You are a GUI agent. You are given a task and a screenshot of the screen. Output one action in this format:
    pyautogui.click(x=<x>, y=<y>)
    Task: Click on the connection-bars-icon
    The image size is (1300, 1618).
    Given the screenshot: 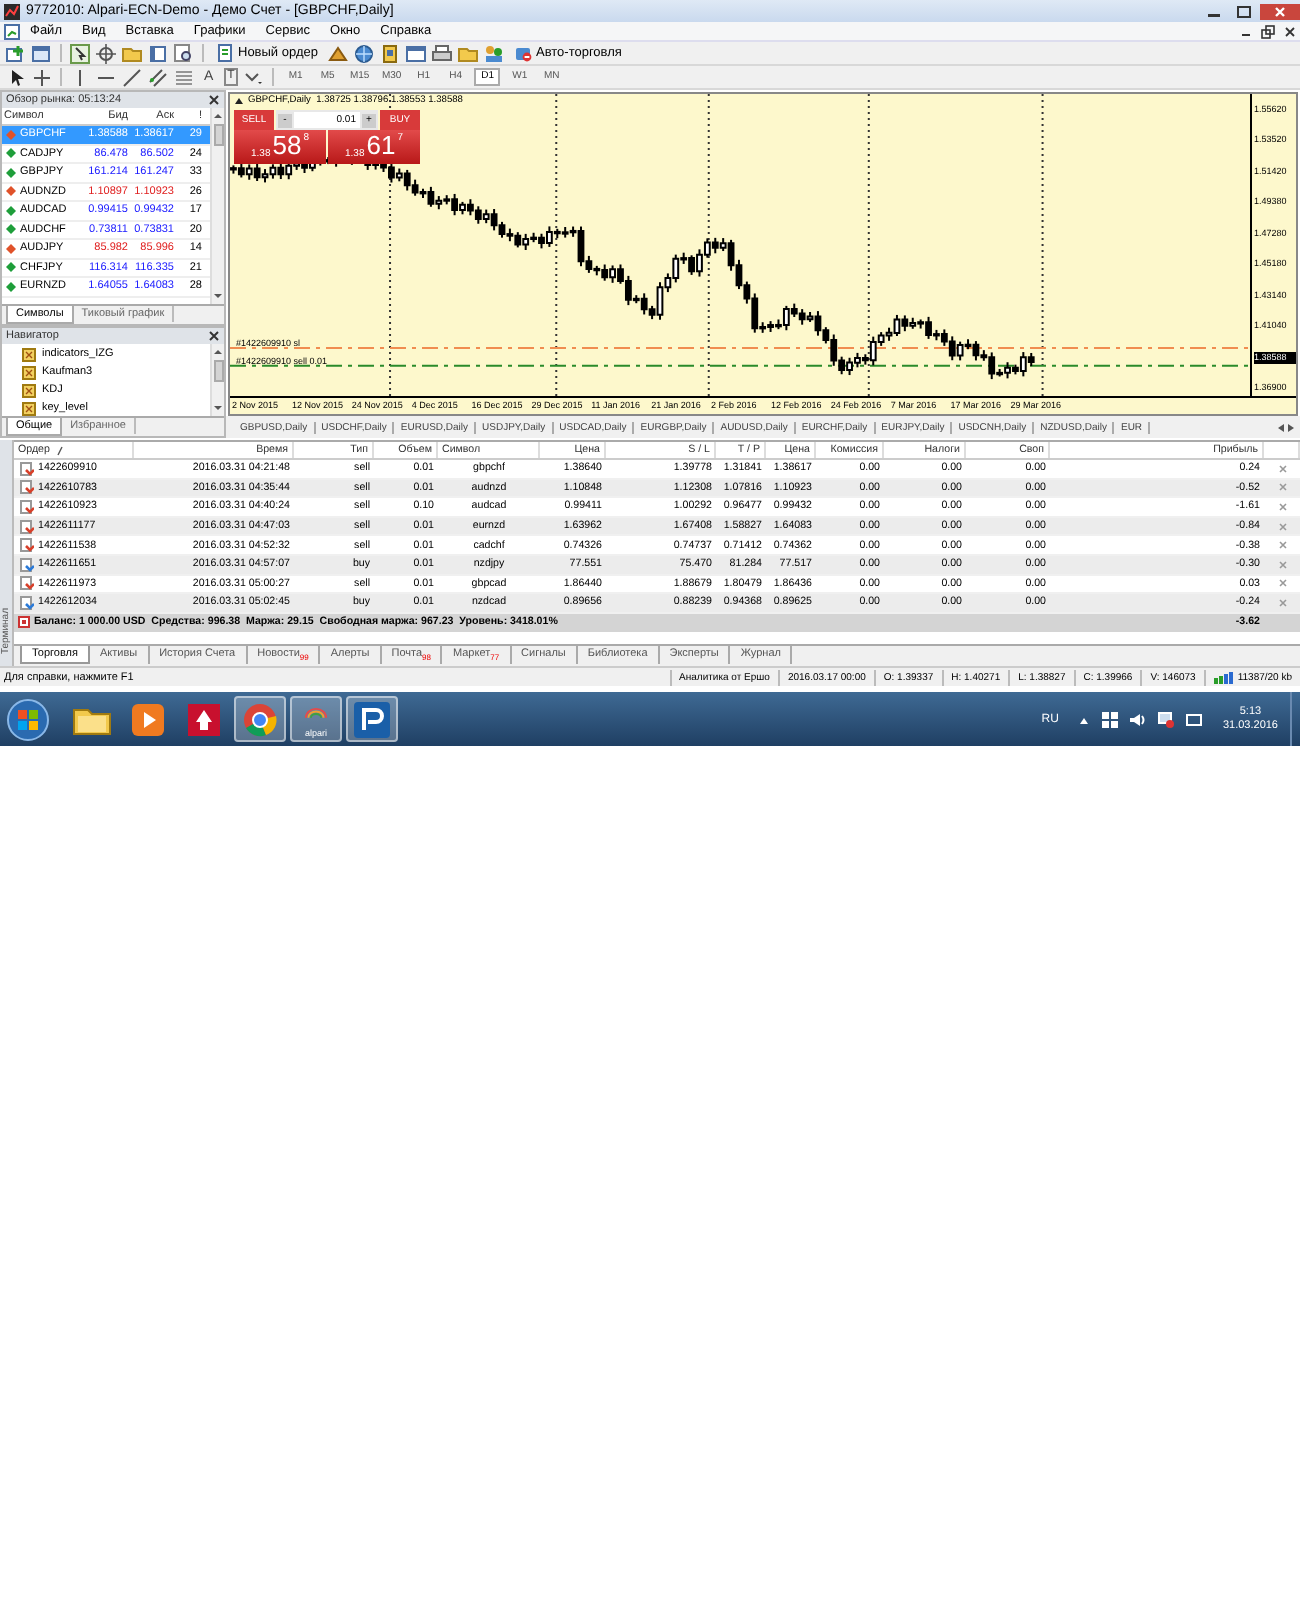 What is the action you would take?
    pyautogui.click(x=1223, y=677)
    